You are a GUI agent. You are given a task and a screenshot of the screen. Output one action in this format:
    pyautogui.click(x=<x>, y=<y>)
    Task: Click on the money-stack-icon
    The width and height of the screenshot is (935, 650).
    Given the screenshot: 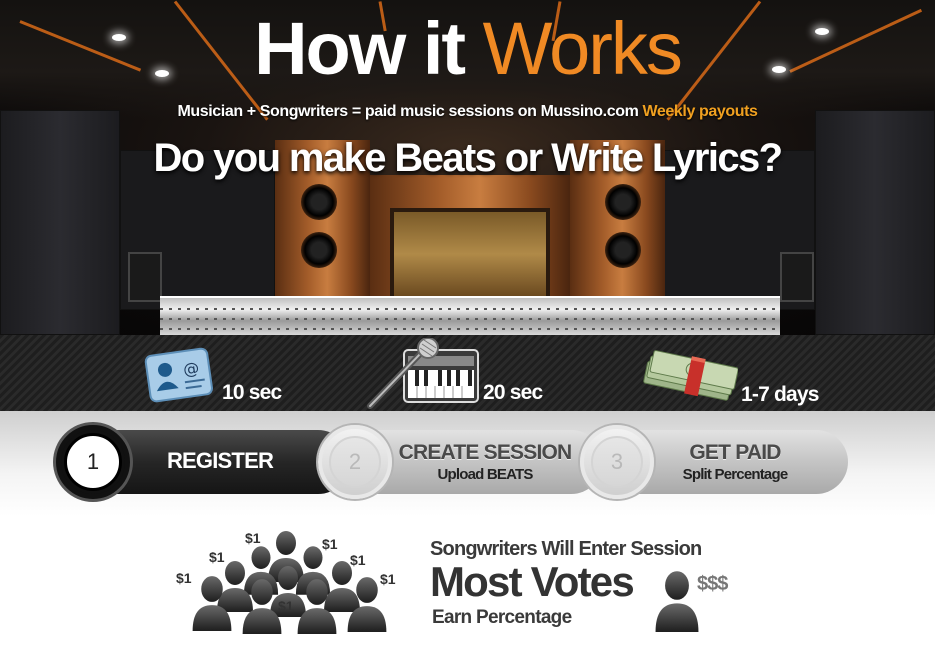 What is the action you would take?
    pyautogui.click(x=690, y=375)
    